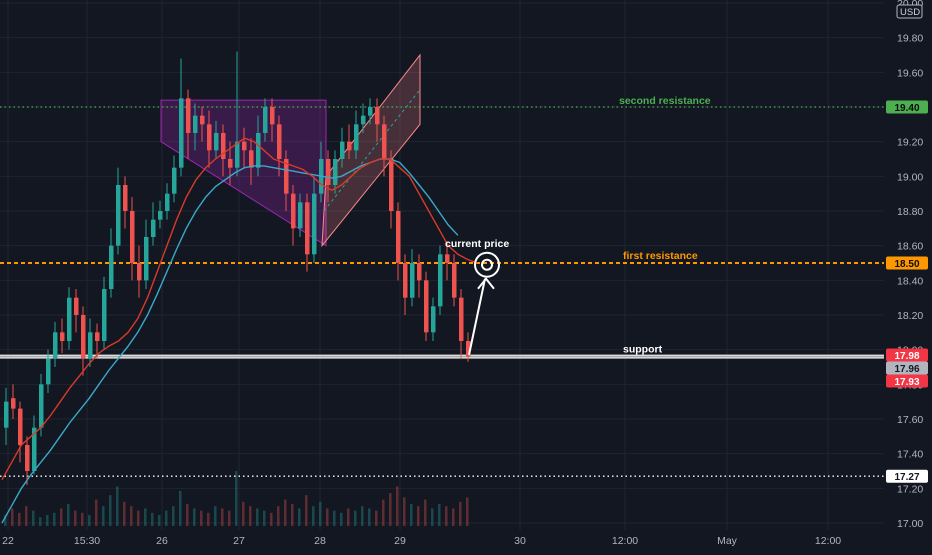 The image size is (932, 555). Describe the element at coordinates (907, 355) in the screenshot. I see `price-label: 17.98` at that location.